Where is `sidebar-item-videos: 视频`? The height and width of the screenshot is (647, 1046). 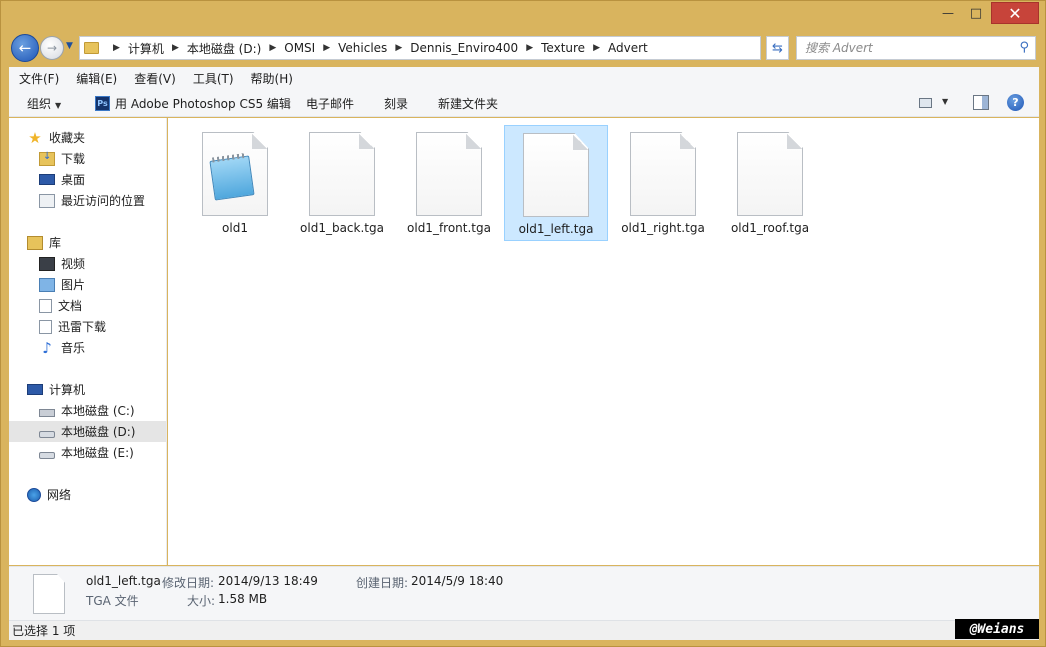 sidebar-item-videos: 视频 is located at coordinates (62, 263).